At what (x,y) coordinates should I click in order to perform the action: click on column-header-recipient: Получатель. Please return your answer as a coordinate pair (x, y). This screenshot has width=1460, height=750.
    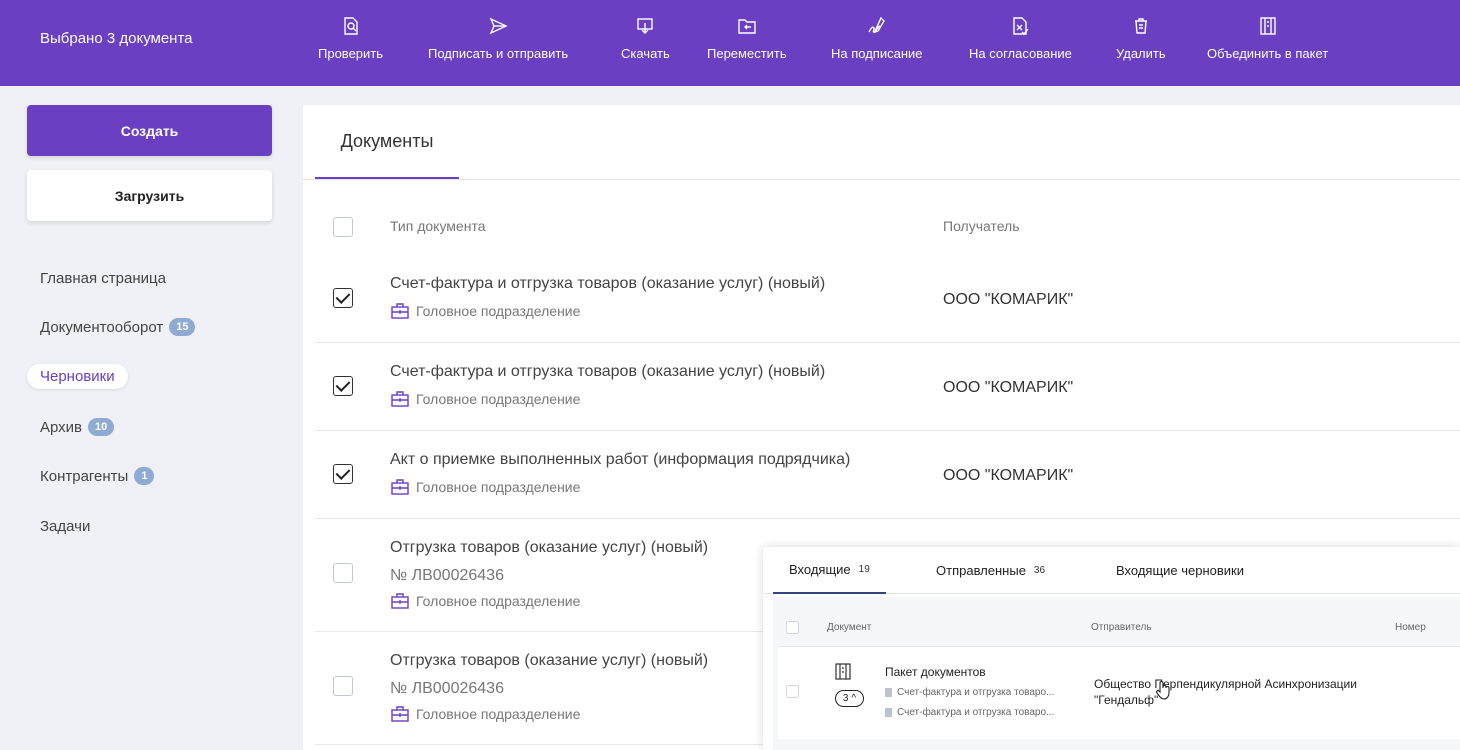
    Looking at the image, I should click on (981, 226).